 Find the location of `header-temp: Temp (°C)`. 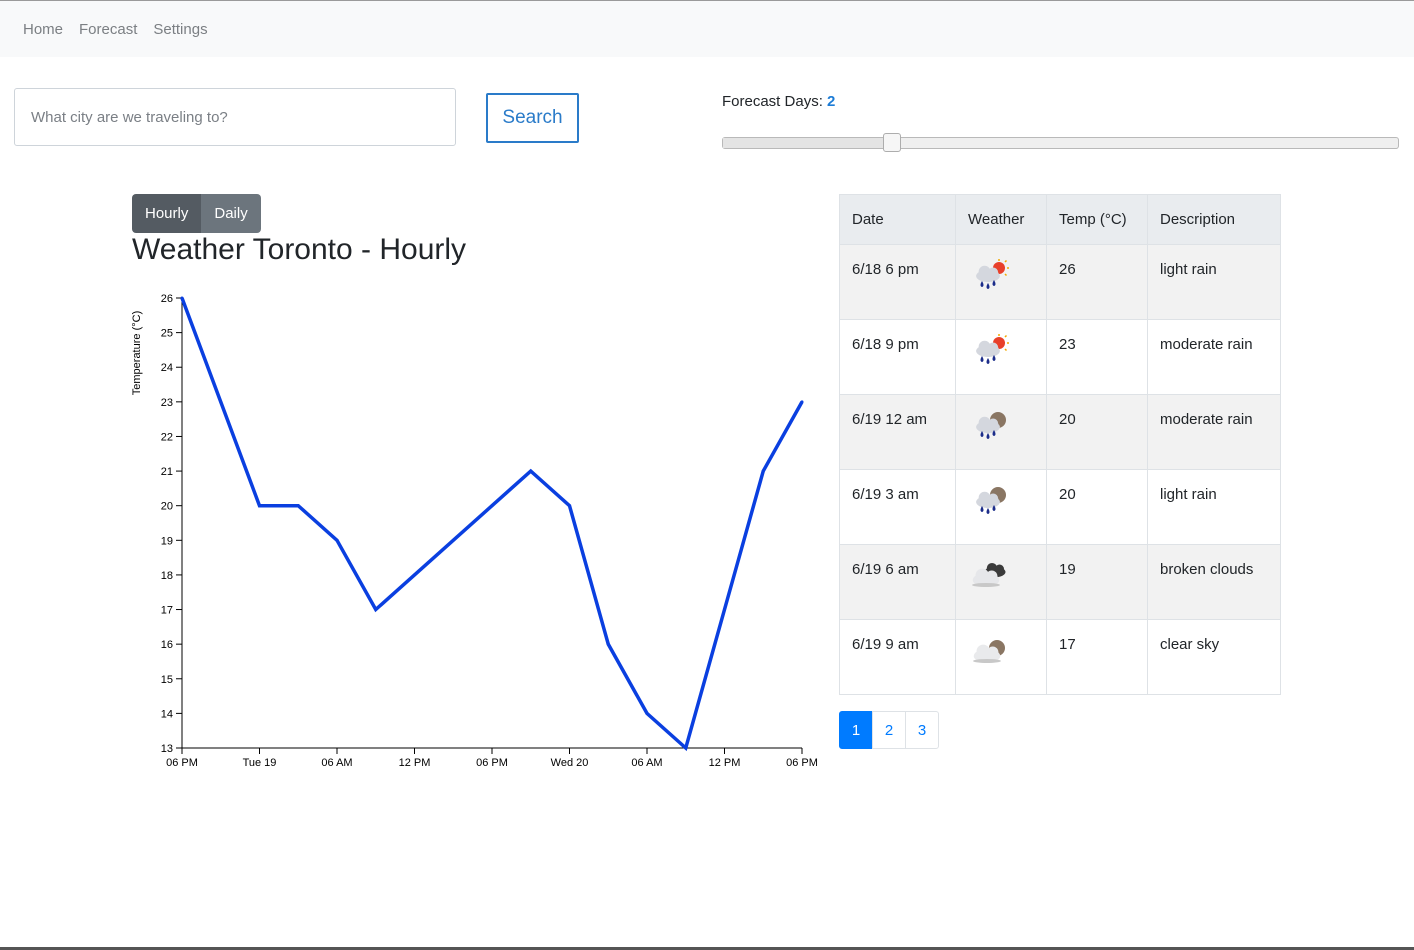

header-temp: Temp (°C) is located at coordinates (1097, 219).